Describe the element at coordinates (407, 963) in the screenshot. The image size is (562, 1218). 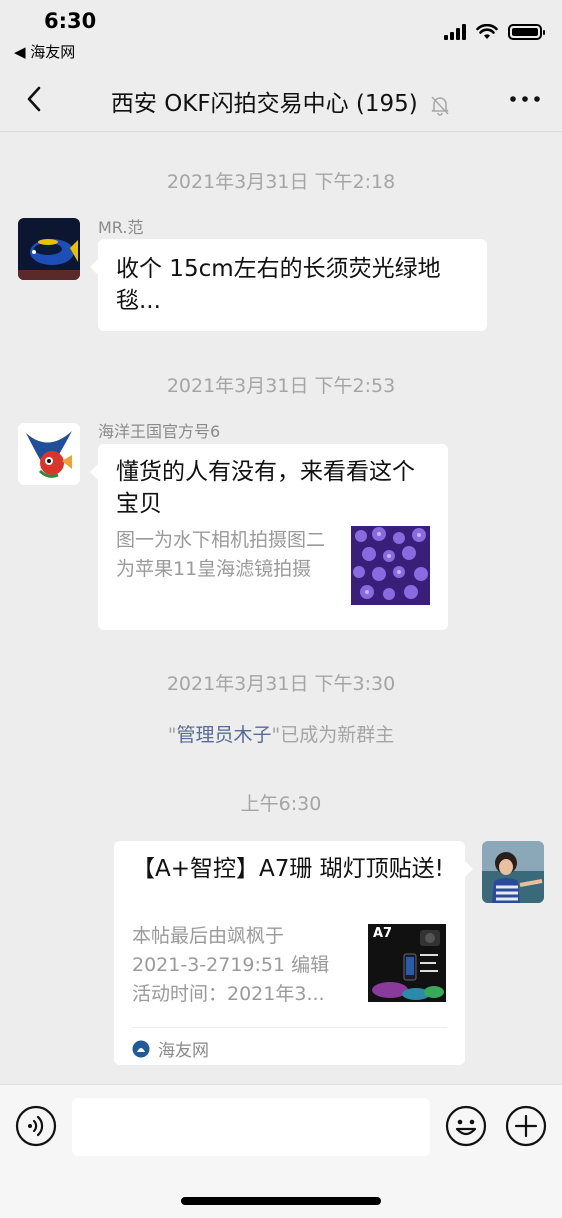
I see `card-thumbnail: A7` at that location.